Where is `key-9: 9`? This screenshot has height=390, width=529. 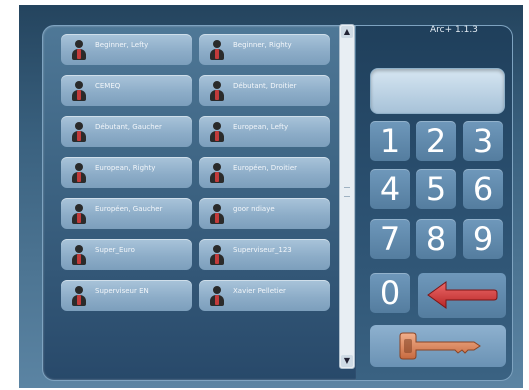 key-9: 9 is located at coordinates (483, 239).